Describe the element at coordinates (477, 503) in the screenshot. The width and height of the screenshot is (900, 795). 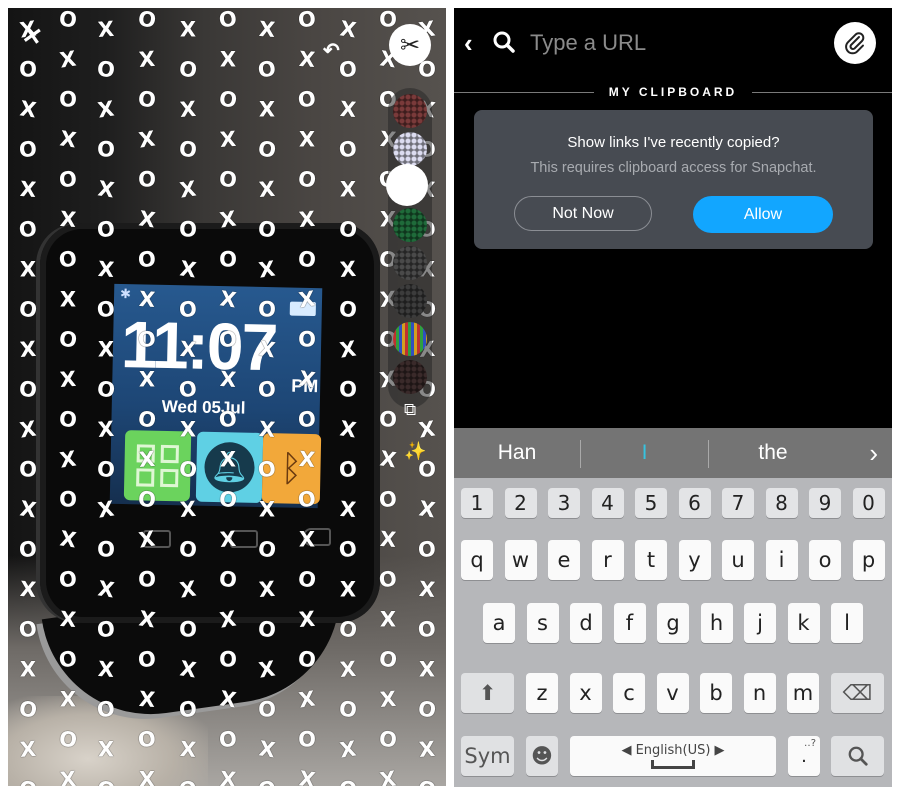
I see `key-1: 1` at that location.